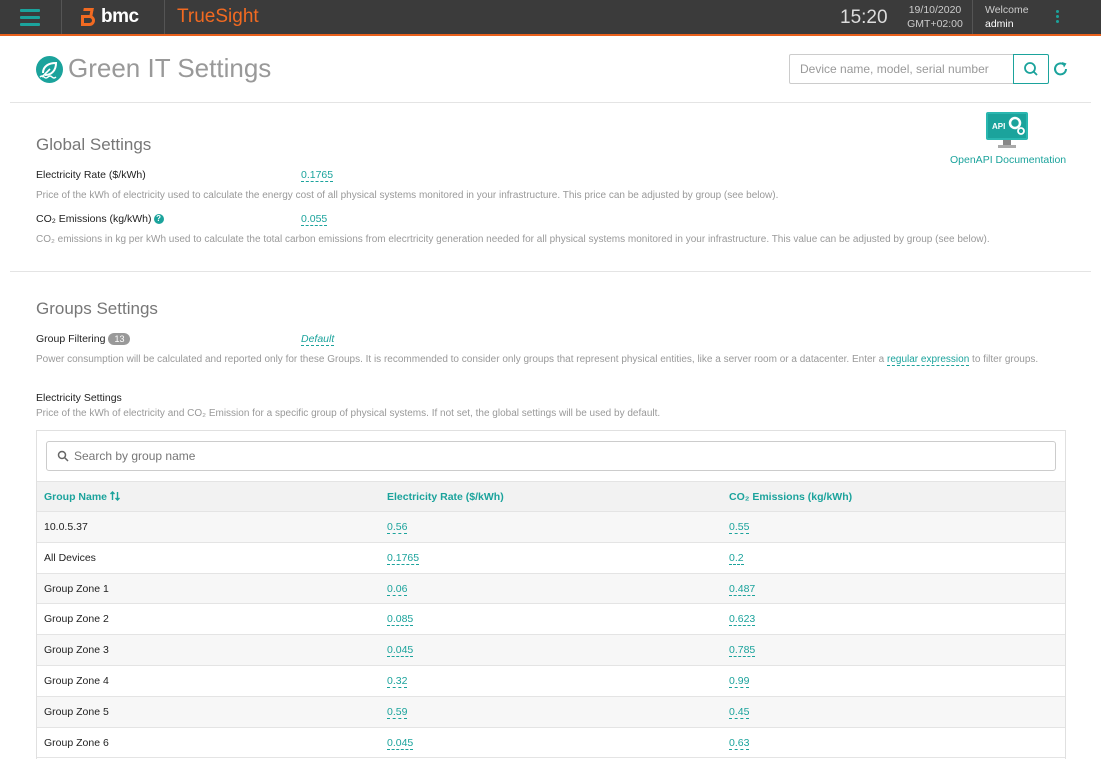 The width and height of the screenshot is (1101, 759). What do you see at coordinates (551, 589) in the screenshot?
I see `table-row: Group Zone 1 0.06 0.487` at bounding box center [551, 589].